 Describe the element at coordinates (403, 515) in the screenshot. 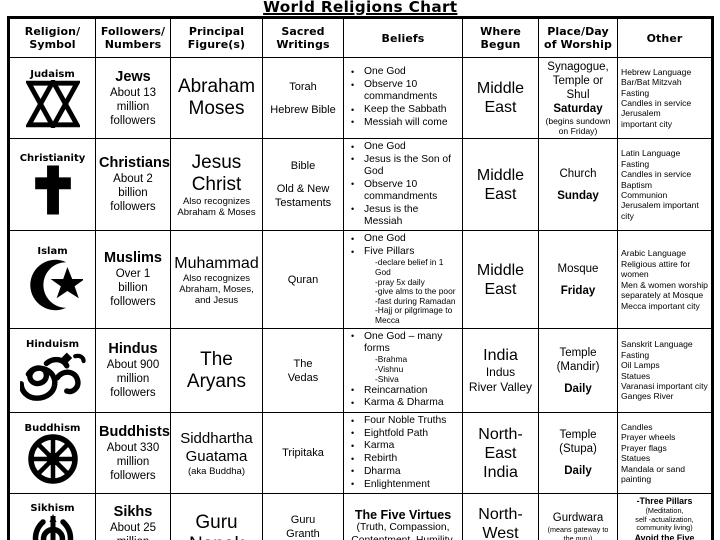

I see `beliefs-title: The Five Virtues` at that location.